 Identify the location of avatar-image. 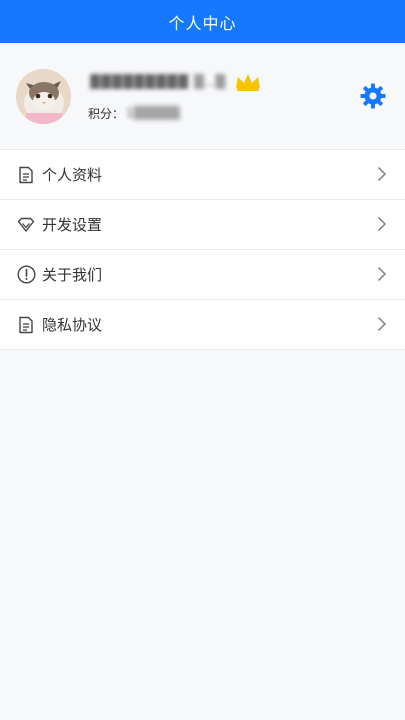
(43, 96).